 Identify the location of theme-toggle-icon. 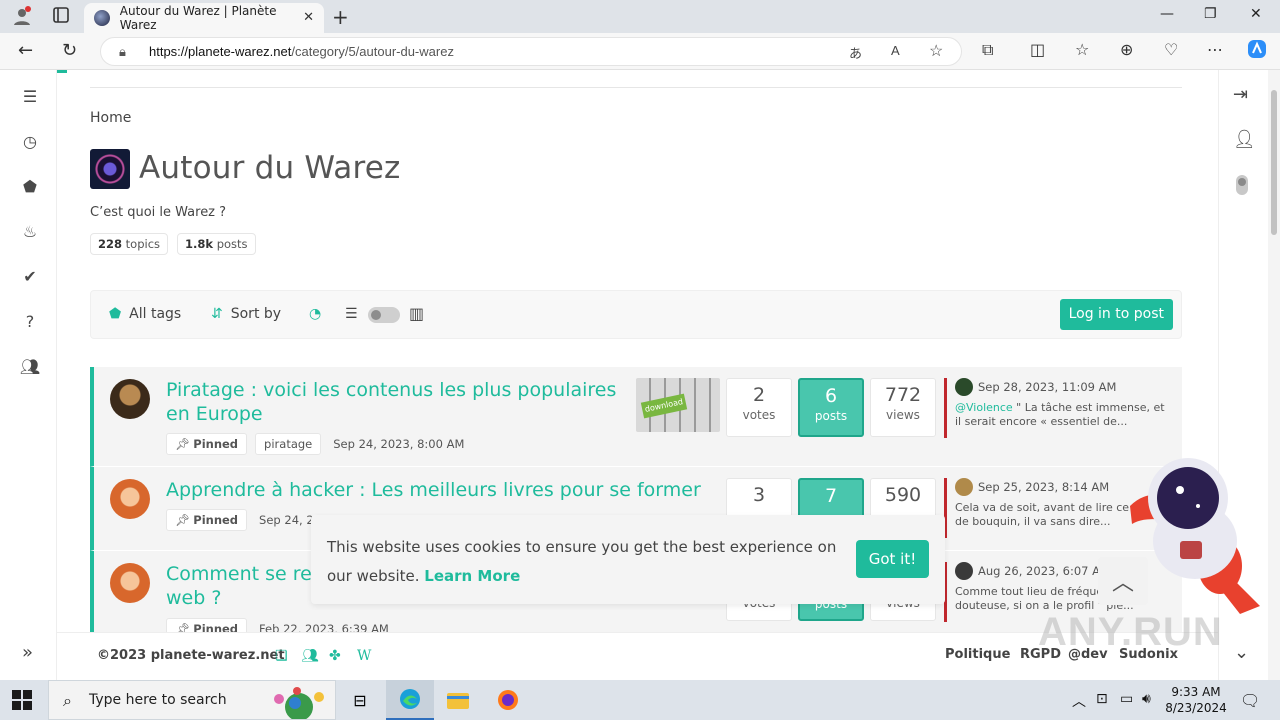
(1242, 187).